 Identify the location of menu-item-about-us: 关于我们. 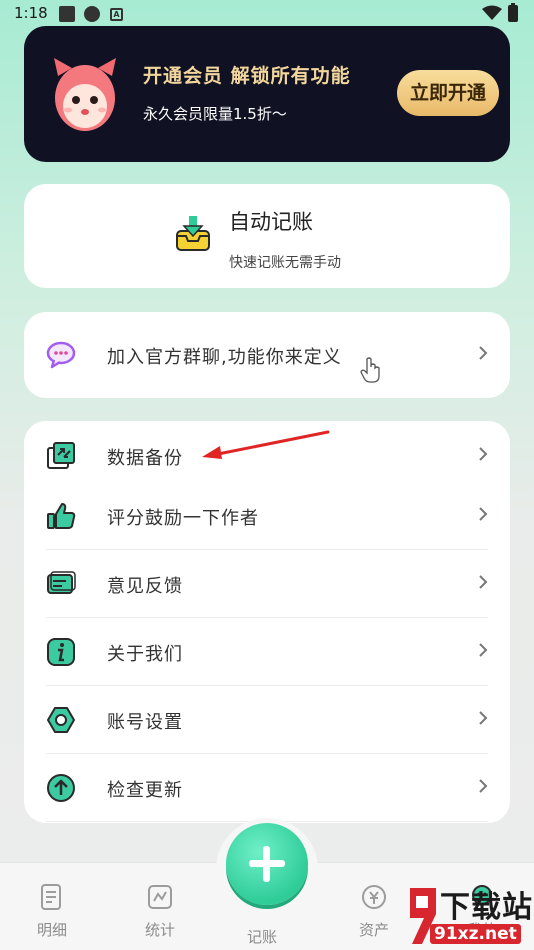
(267, 652).